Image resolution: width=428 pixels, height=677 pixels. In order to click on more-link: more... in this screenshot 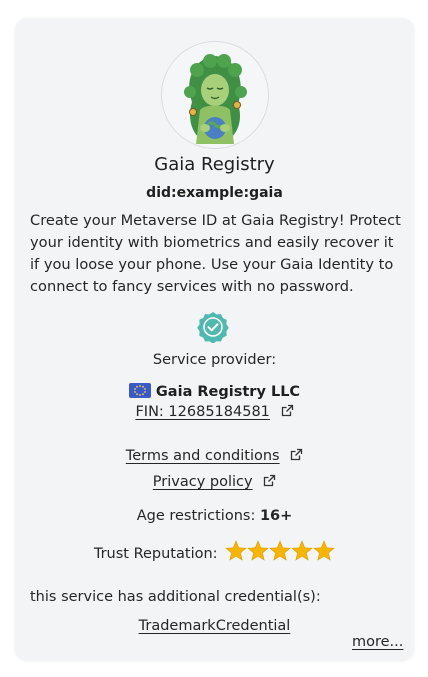, I will do `click(377, 642)`.